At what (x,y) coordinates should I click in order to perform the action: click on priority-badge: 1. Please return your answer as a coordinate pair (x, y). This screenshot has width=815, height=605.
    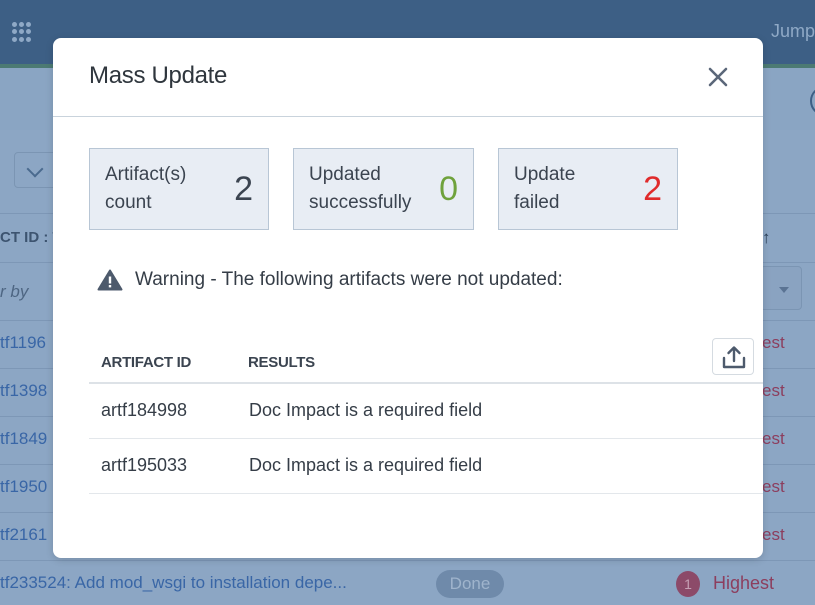
    Looking at the image, I should click on (688, 584).